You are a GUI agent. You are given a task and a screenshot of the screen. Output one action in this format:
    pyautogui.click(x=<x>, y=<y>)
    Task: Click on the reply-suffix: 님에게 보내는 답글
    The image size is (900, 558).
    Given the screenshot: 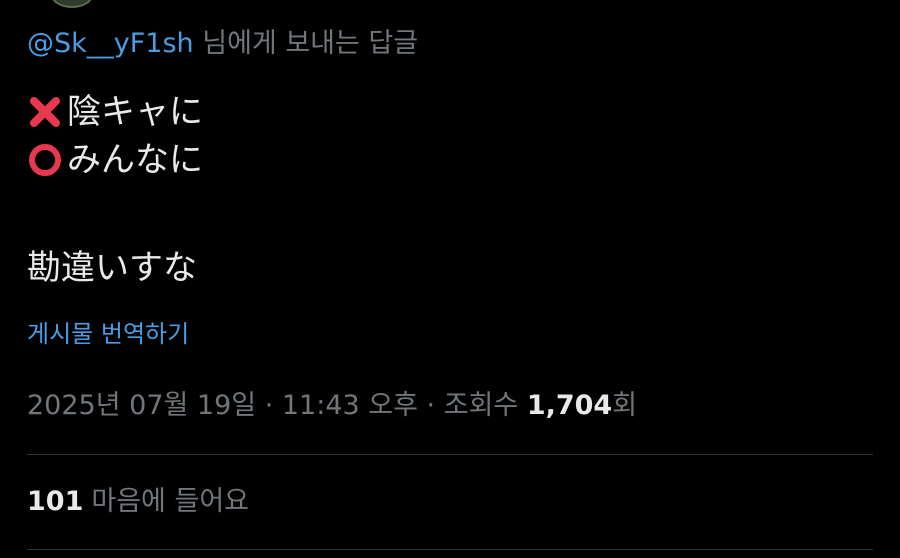 What is the action you would take?
    pyautogui.click(x=306, y=43)
    